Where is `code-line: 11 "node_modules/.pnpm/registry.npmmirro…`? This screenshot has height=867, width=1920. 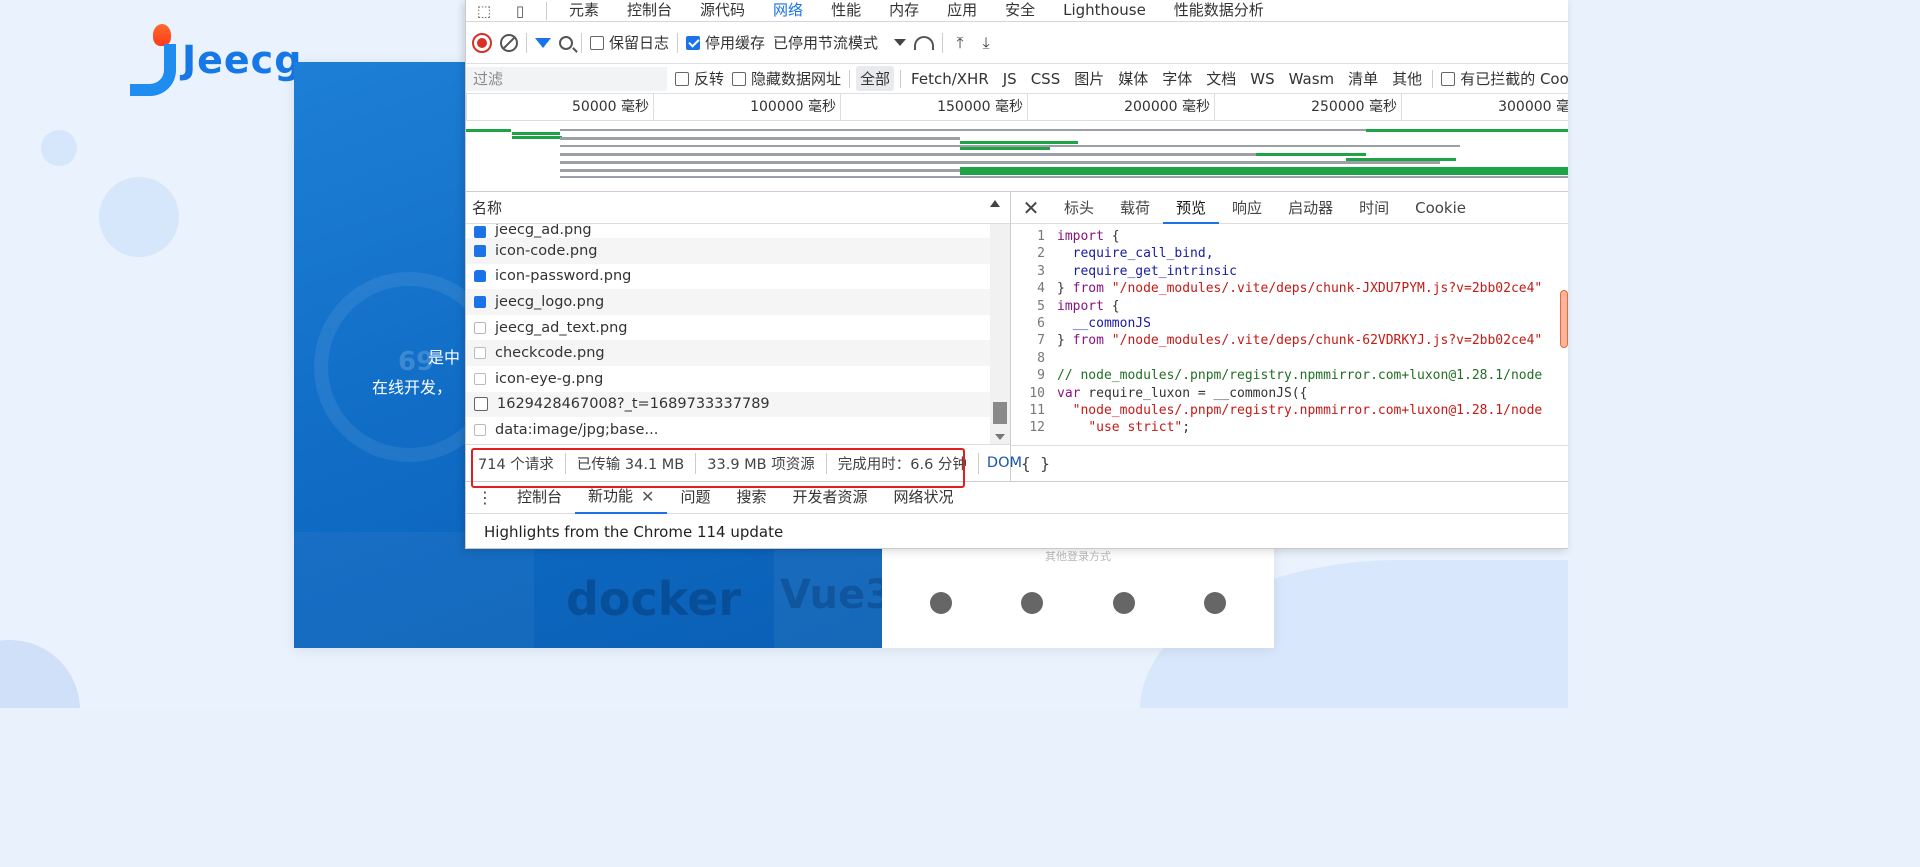 code-line: 11 "node_modules/.pnpm/registry.npmmirro… is located at coordinates (1289, 410).